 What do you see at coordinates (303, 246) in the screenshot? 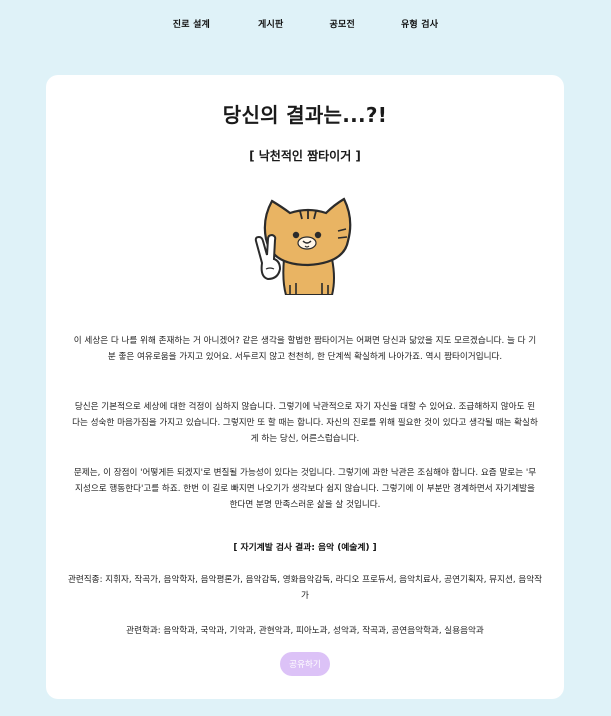
I see `cat-character-icon` at bounding box center [303, 246].